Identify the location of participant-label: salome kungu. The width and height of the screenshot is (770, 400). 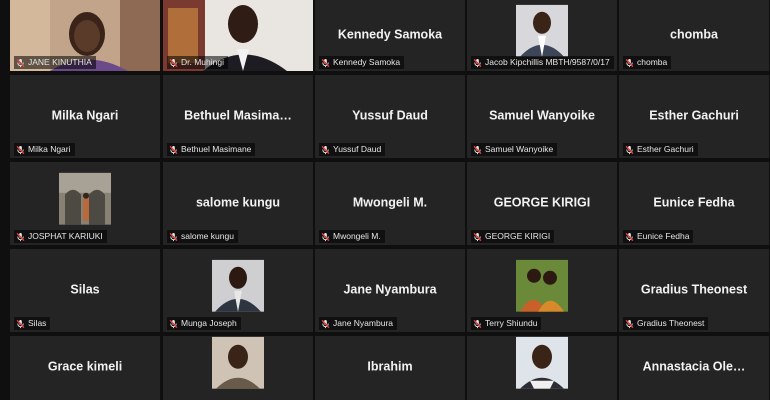
(202, 236).